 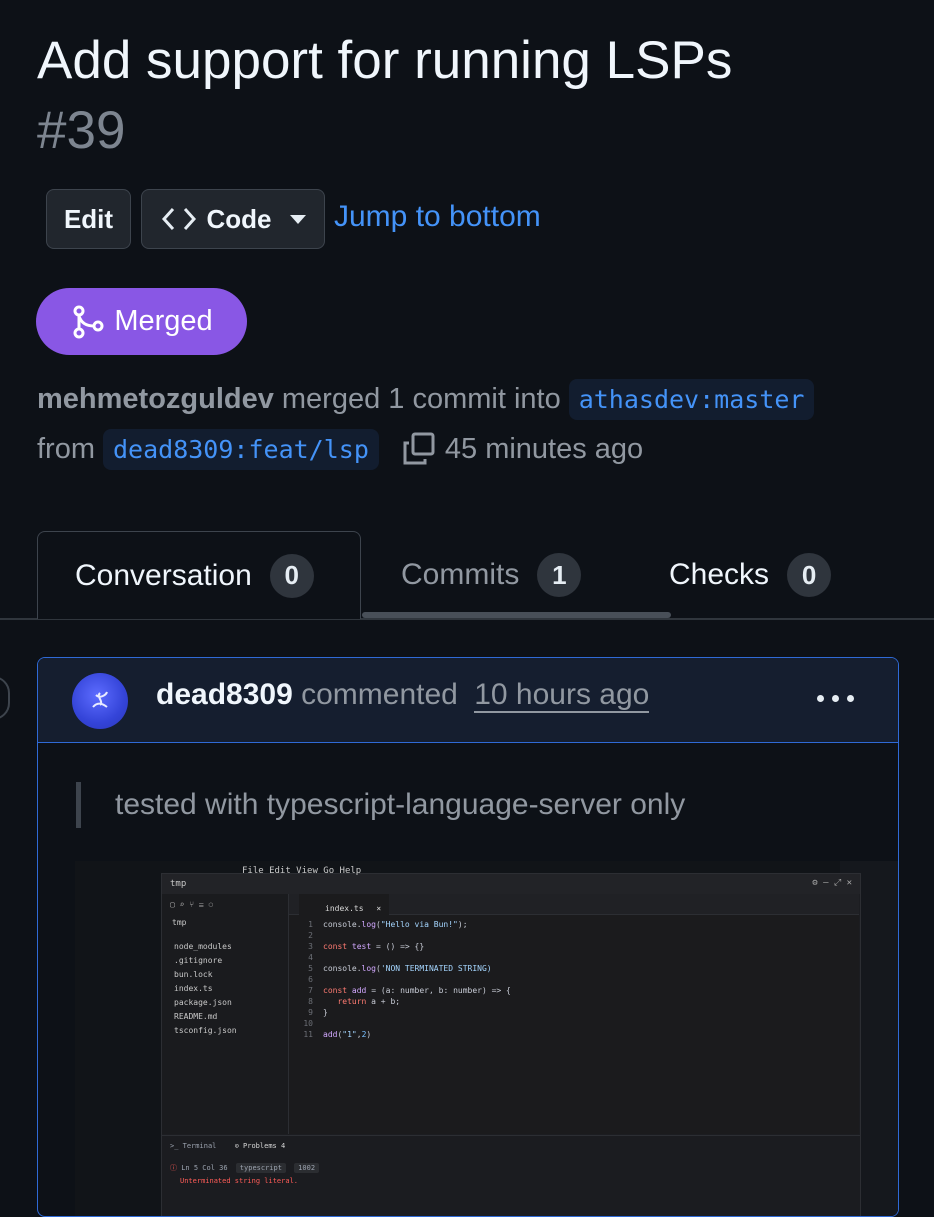 I want to click on problem-language: typescript, so click(x=260, y=1168).